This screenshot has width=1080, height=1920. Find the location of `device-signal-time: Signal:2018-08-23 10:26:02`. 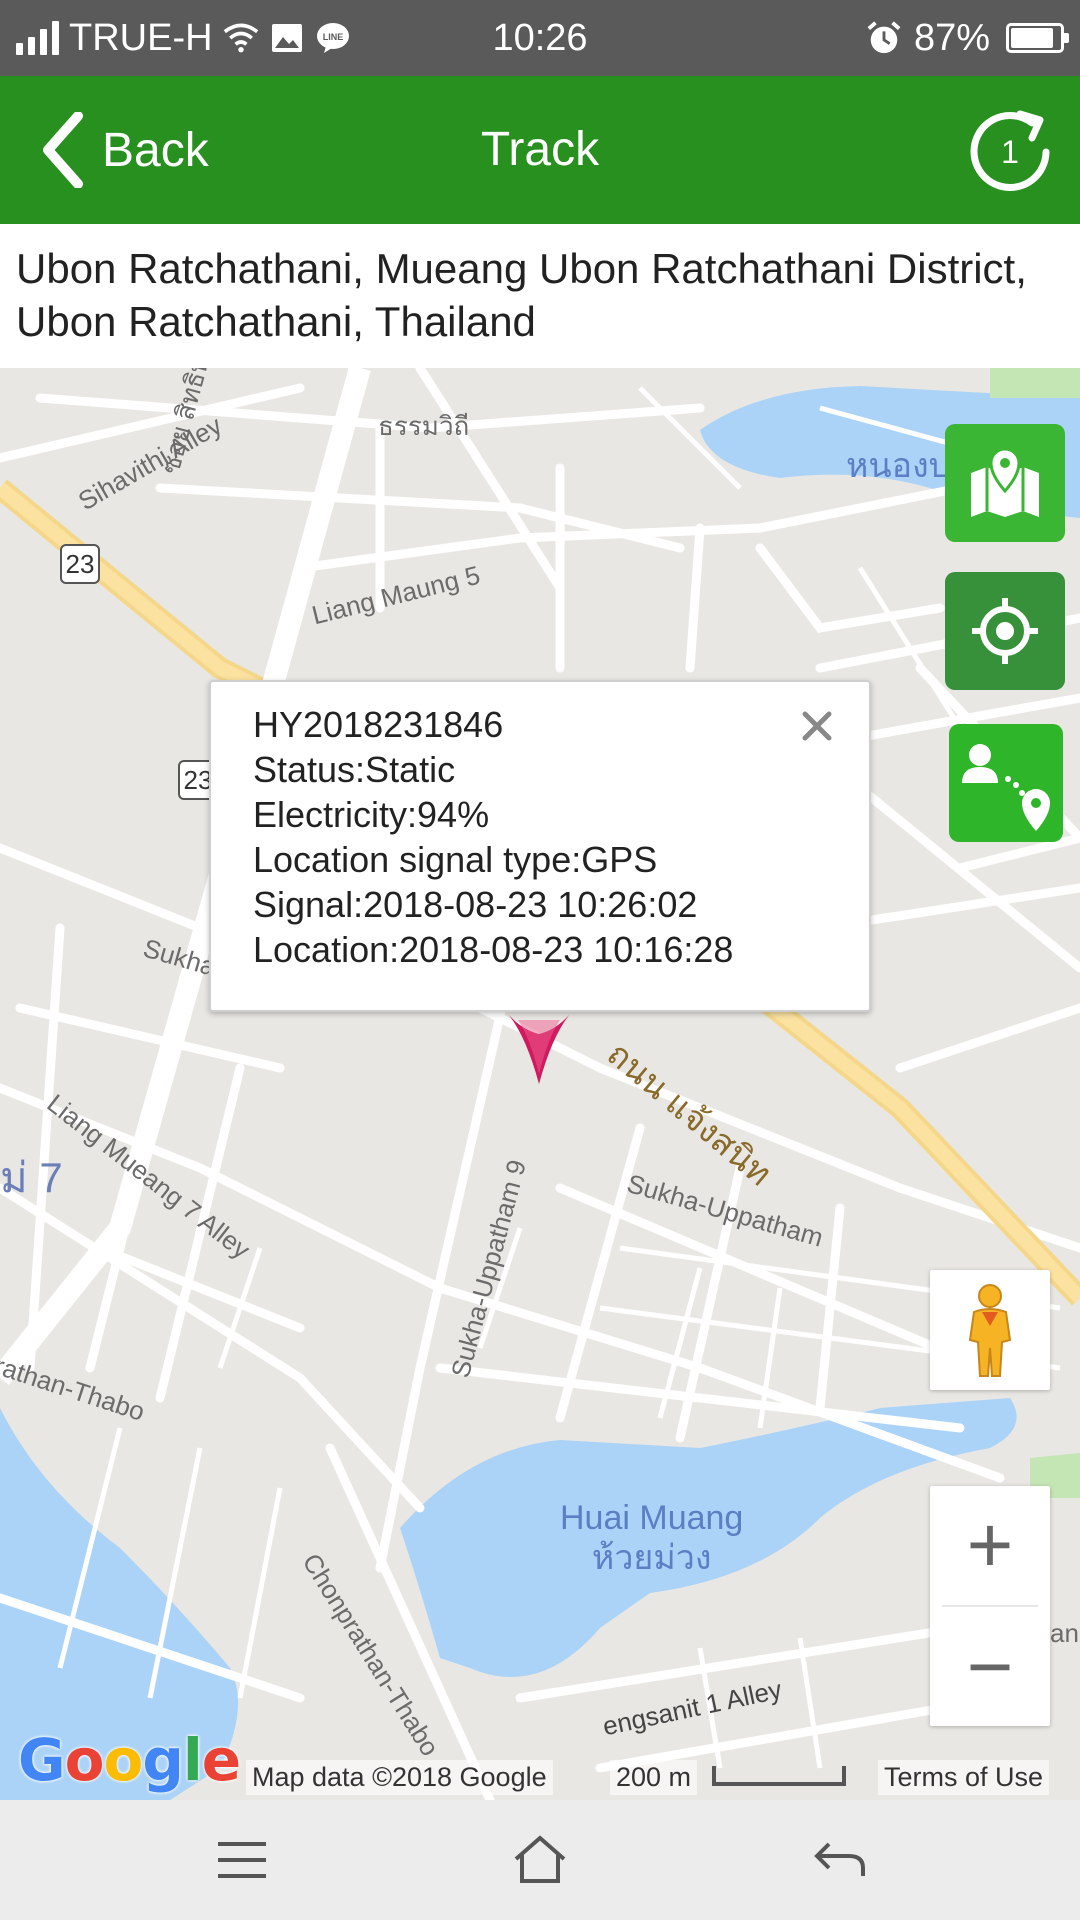

device-signal-time: Signal:2018-08-23 10:26:02 is located at coordinates (475, 904).